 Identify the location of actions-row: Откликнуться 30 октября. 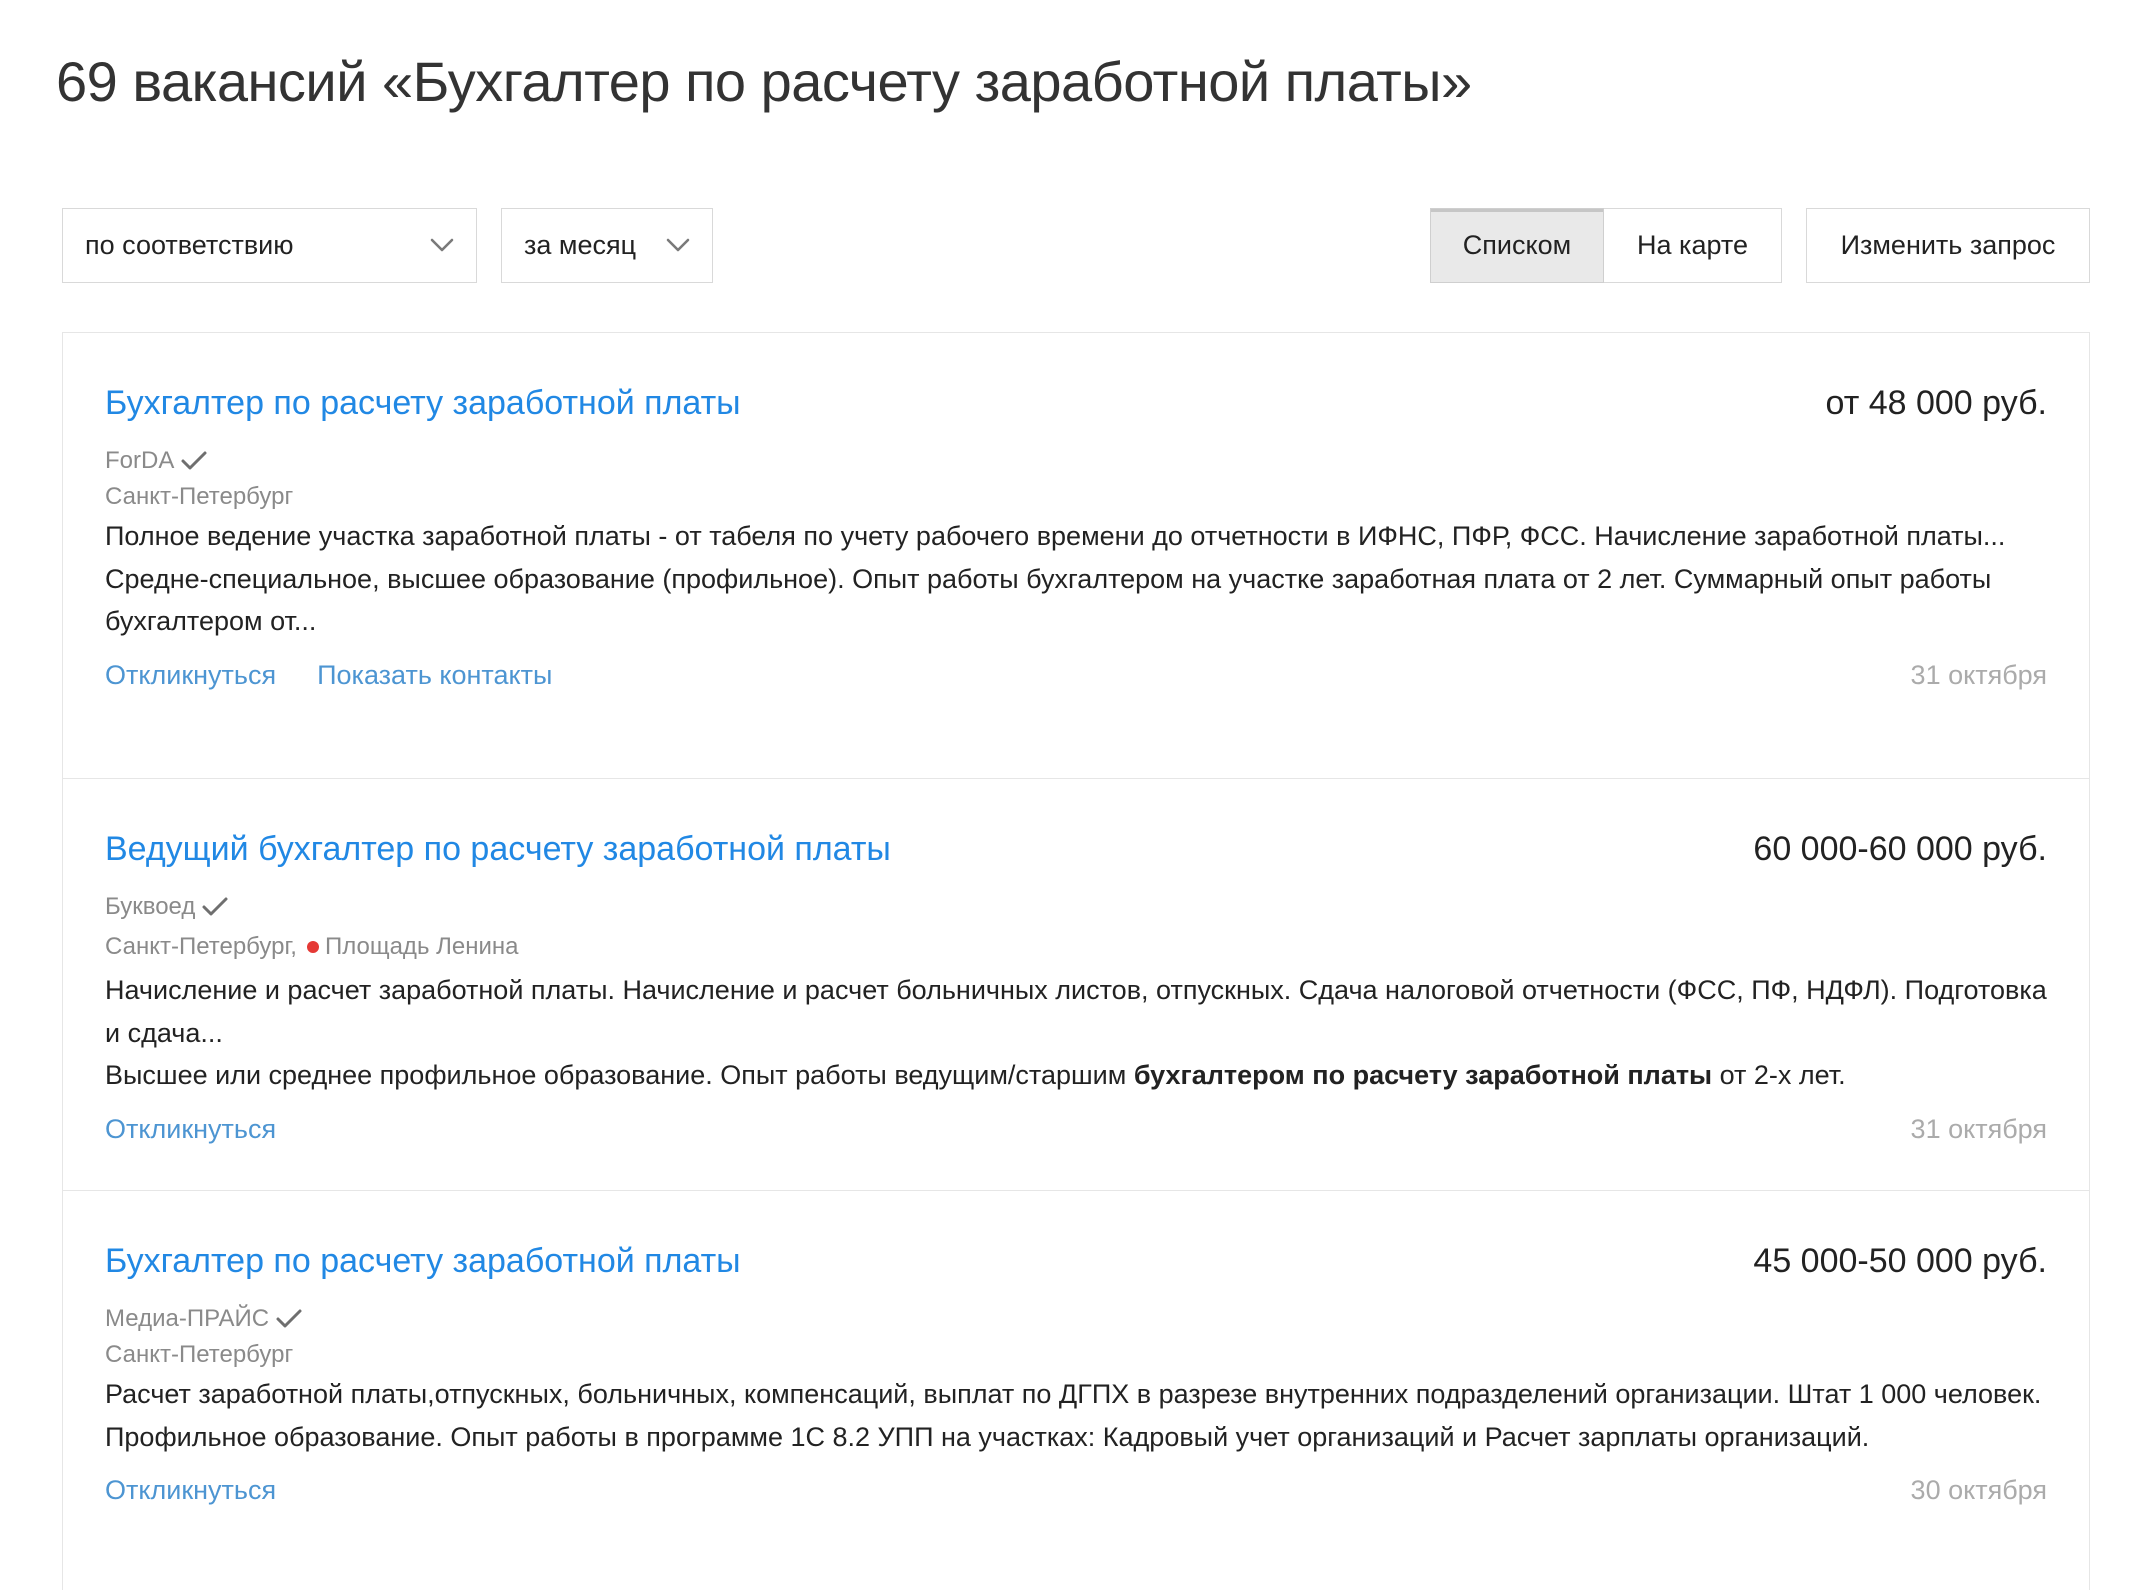
(1076, 1490).